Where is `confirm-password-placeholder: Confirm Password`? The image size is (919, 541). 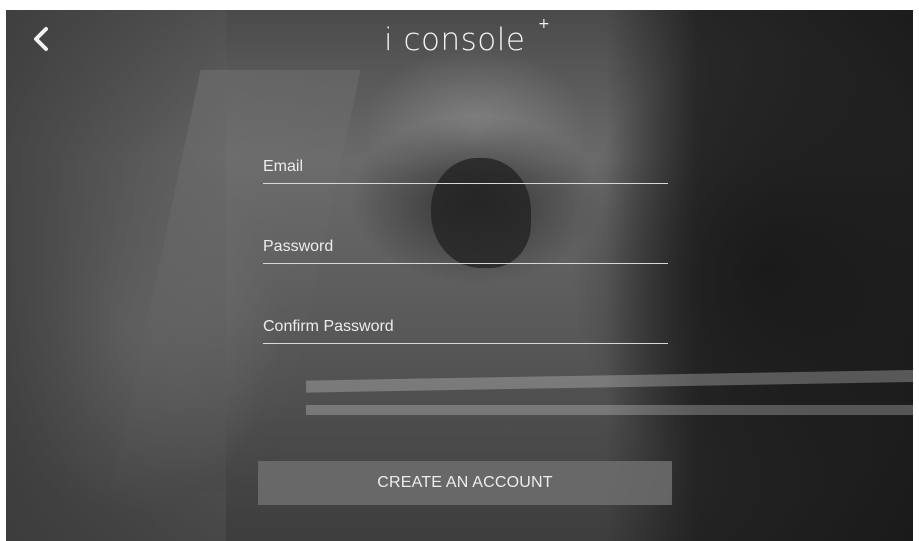 confirm-password-placeholder: Confirm Password is located at coordinates (328, 326).